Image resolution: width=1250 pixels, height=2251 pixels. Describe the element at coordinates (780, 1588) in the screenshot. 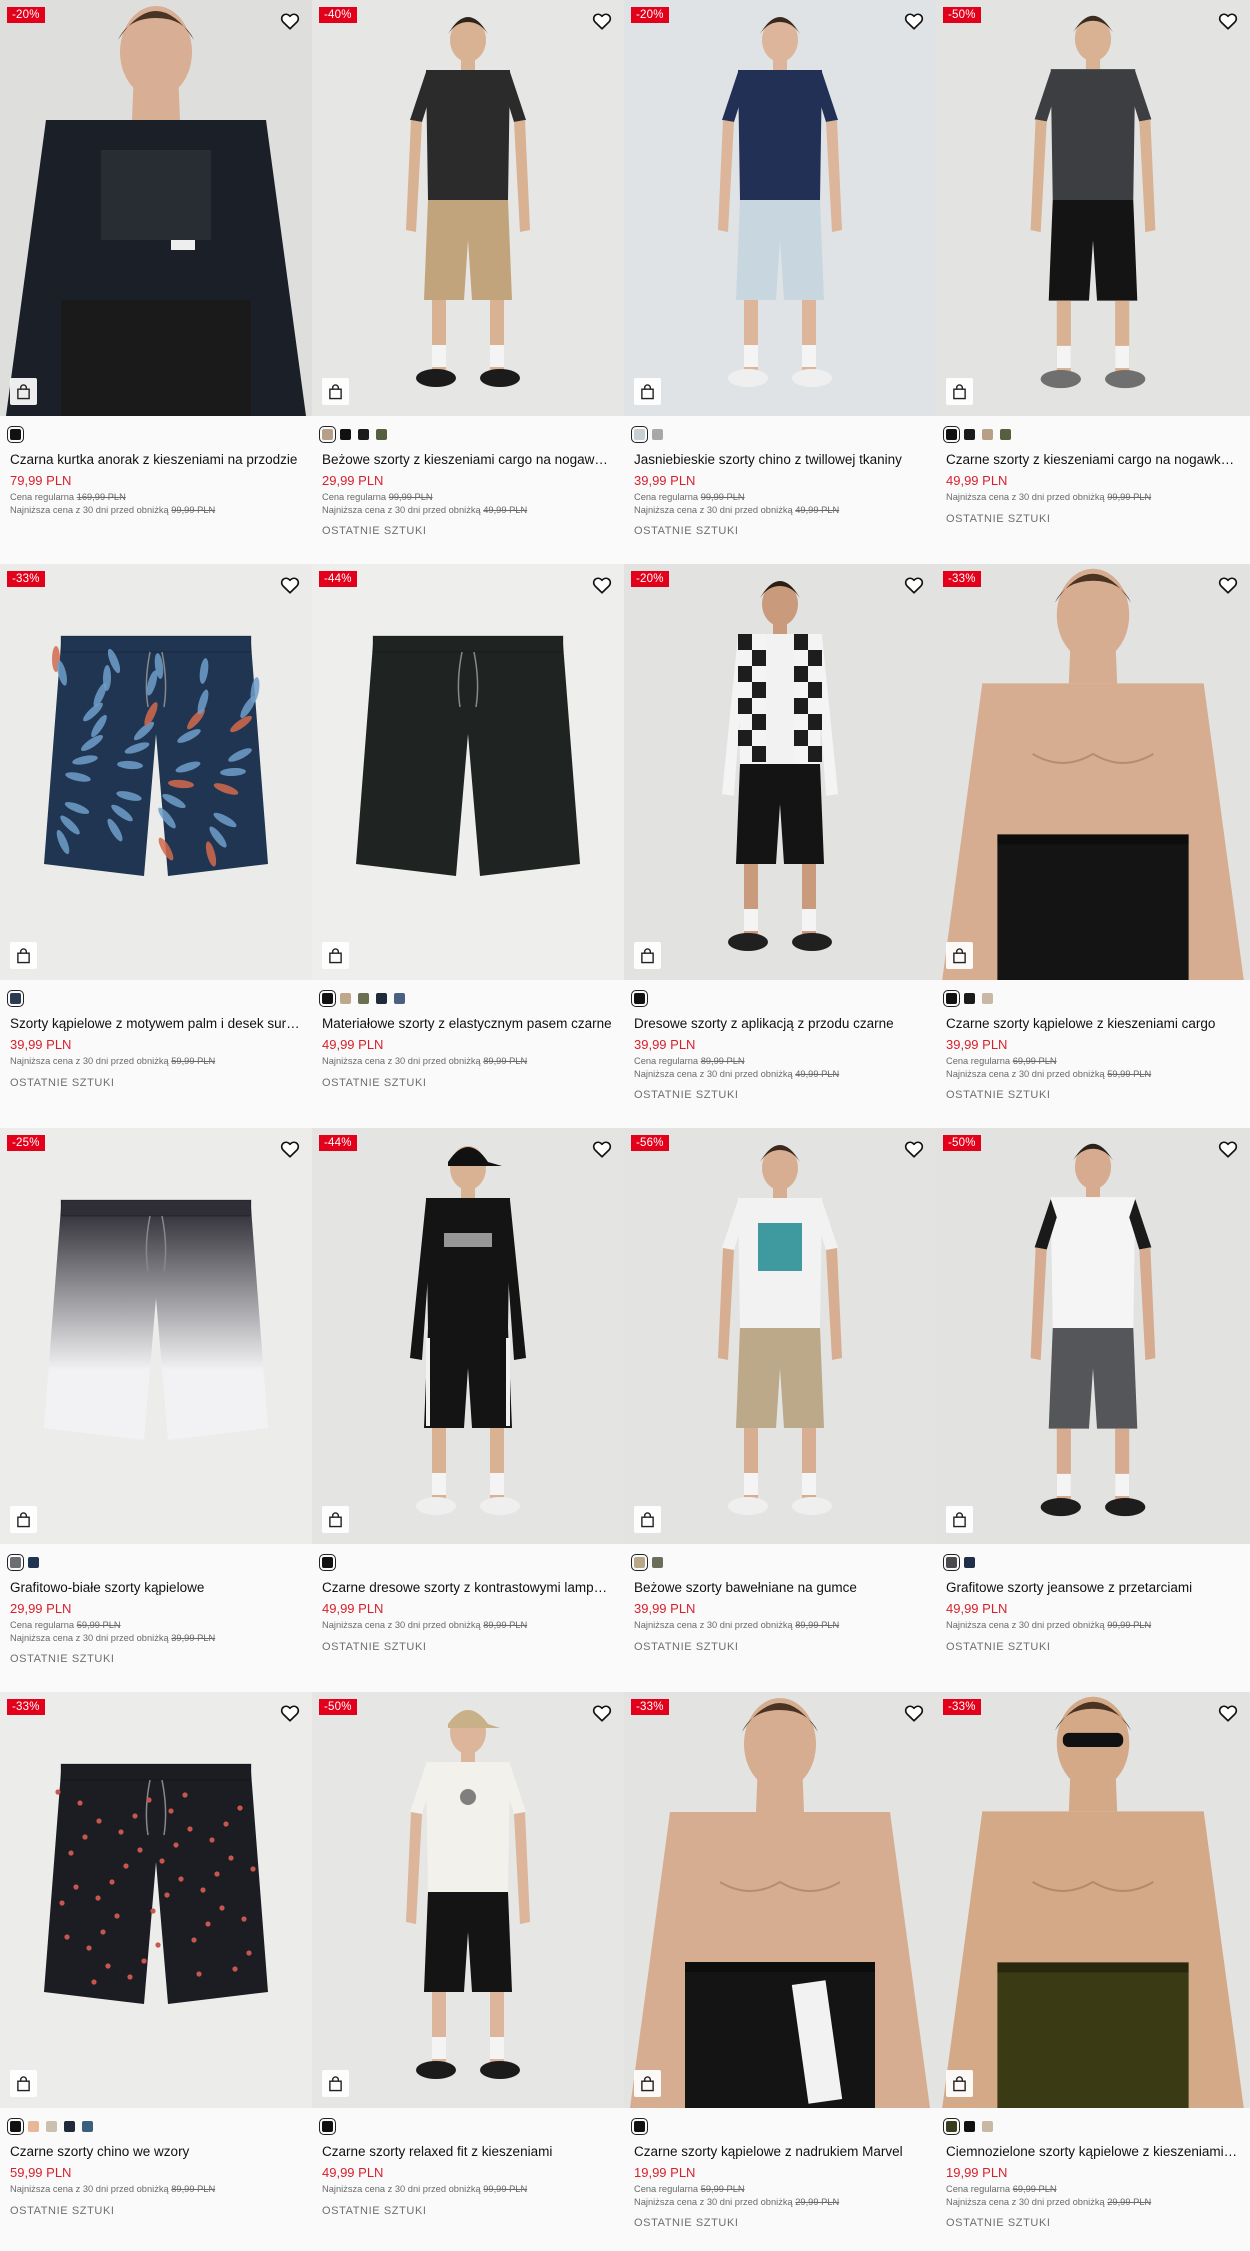

I see `product-title: Beżowe szorty bawełniane na gumce` at that location.